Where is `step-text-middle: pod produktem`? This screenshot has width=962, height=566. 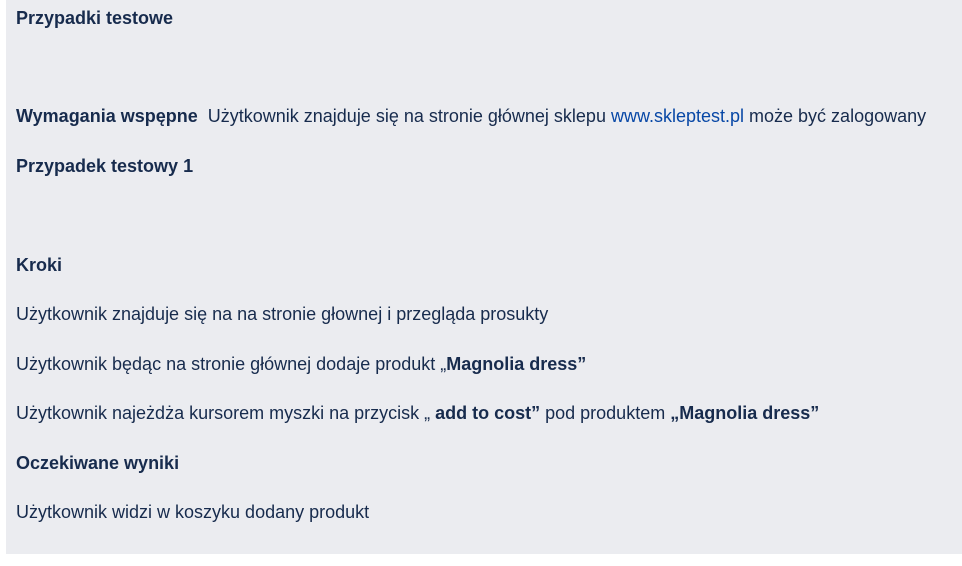
step-text-middle: pod produktem is located at coordinates (605, 413).